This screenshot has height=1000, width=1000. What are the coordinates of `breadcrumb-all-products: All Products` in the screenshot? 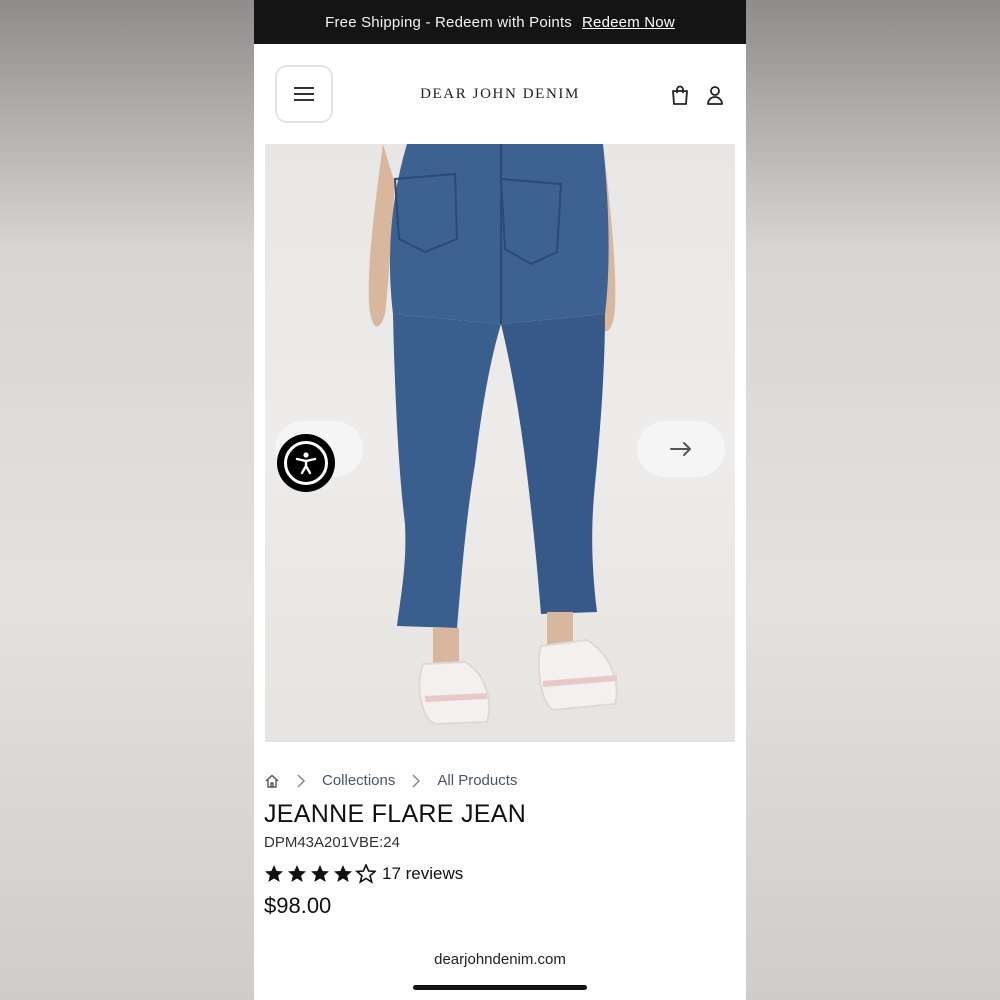 It's located at (477, 780).